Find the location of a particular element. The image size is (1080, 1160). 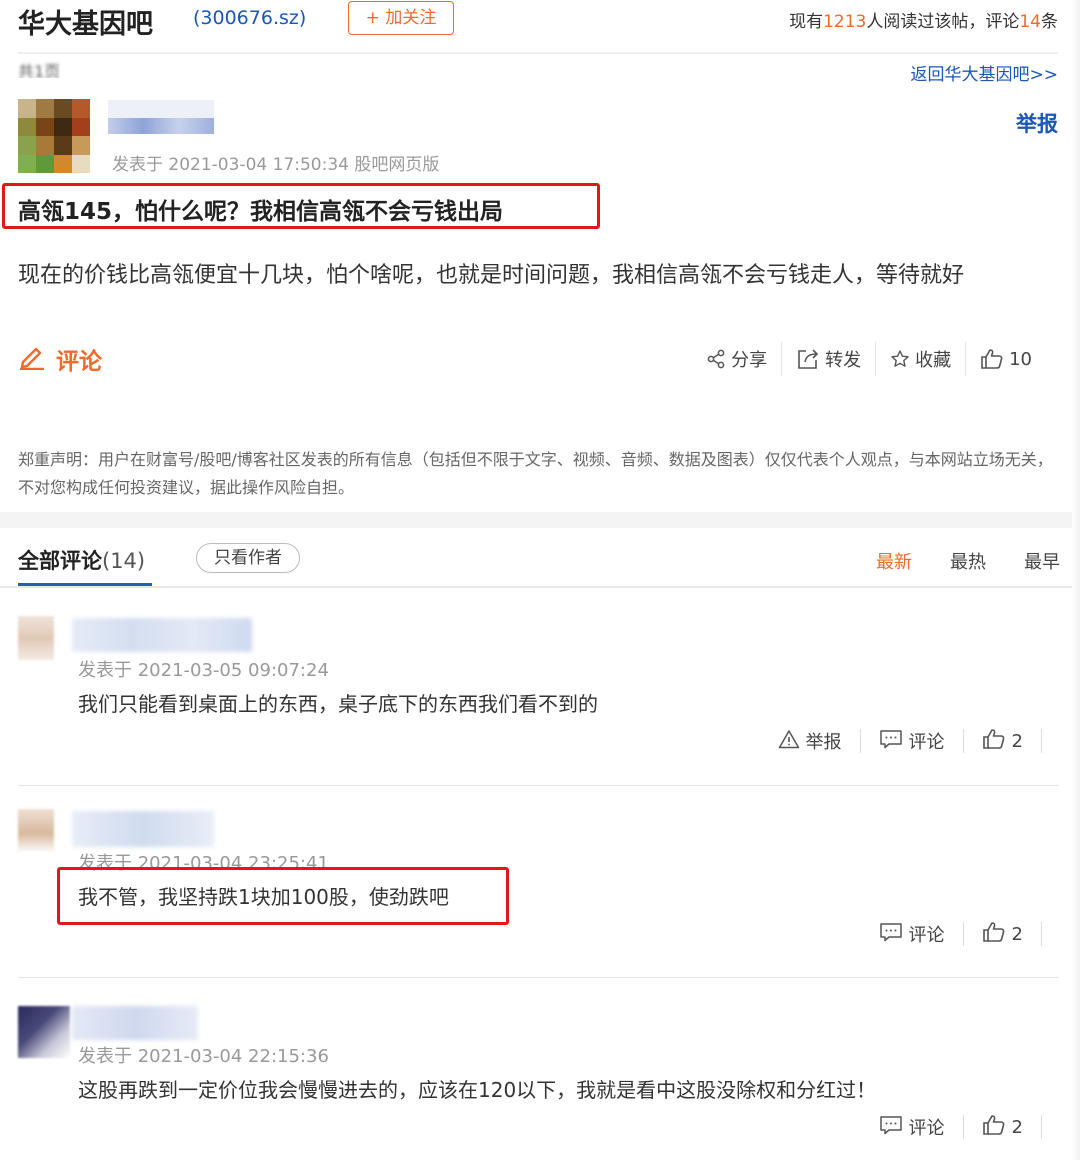

comment-report-button: 举报 is located at coordinates (810, 741).